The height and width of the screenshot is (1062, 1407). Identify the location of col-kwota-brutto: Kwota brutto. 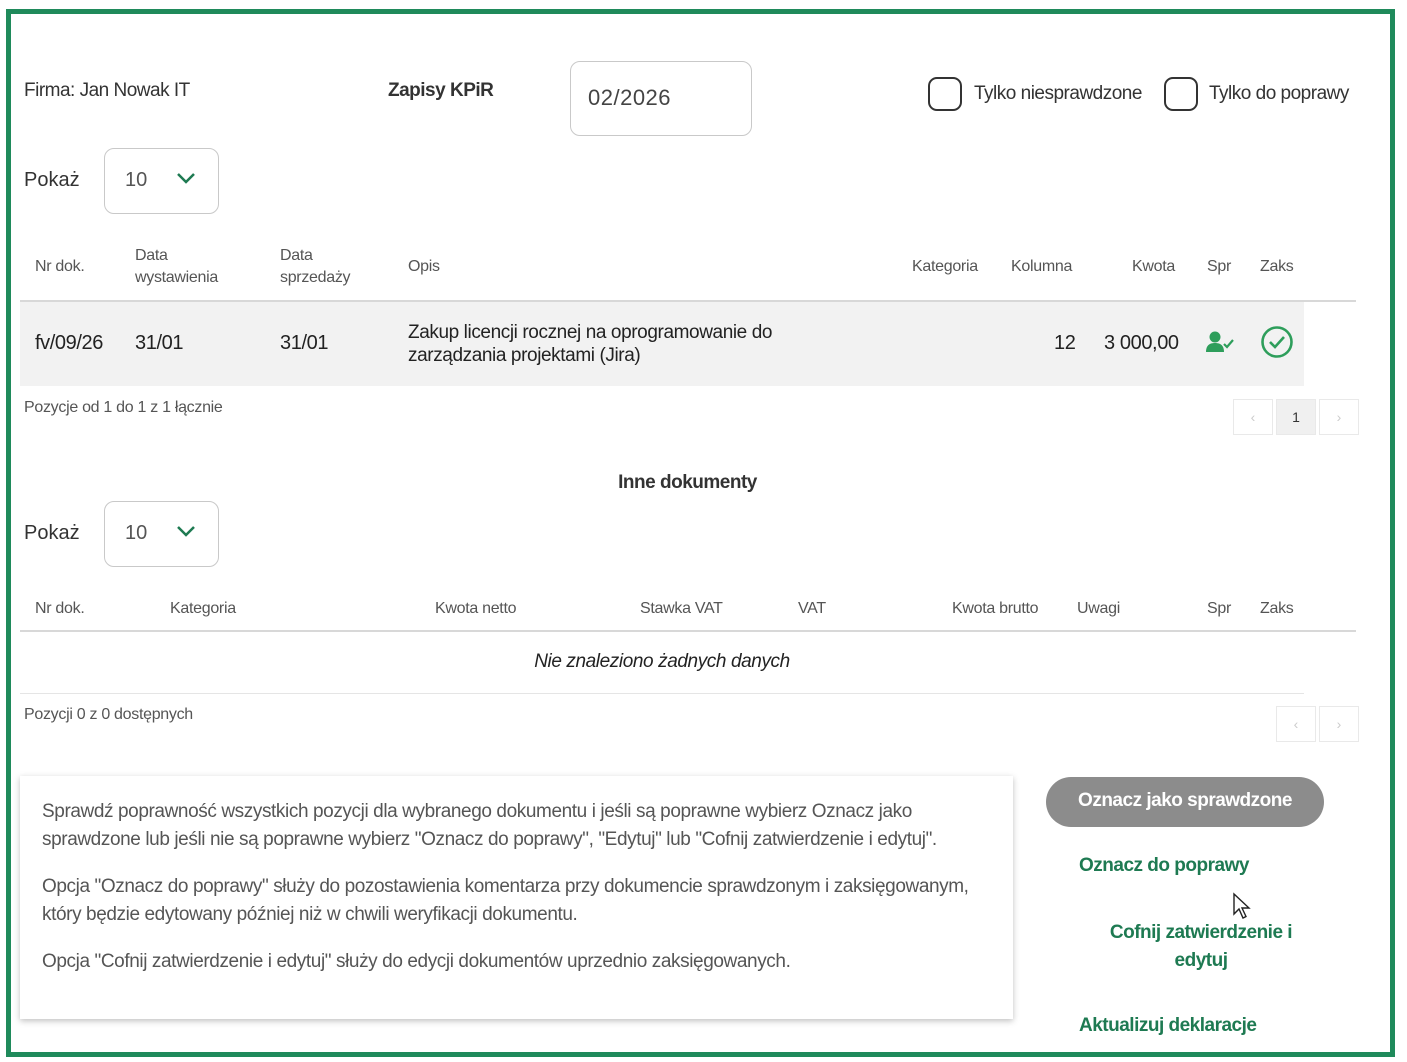
(995, 609).